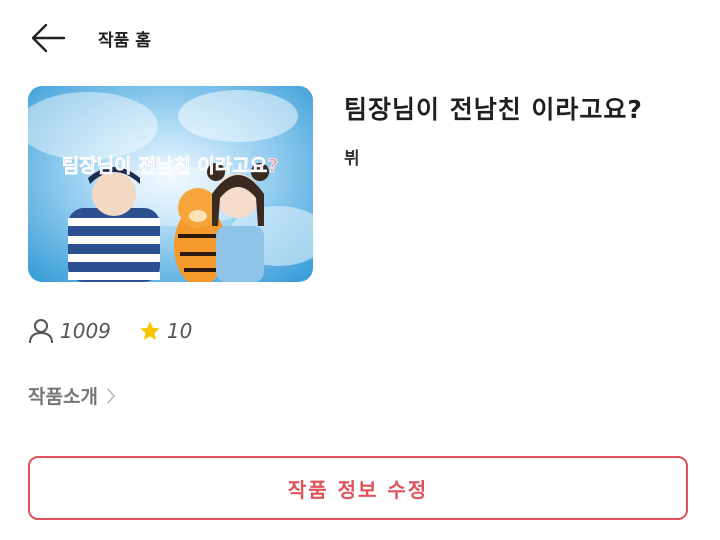  What do you see at coordinates (111, 396) in the screenshot?
I see `chevron-right-icon` at bounding box center [111, 396].